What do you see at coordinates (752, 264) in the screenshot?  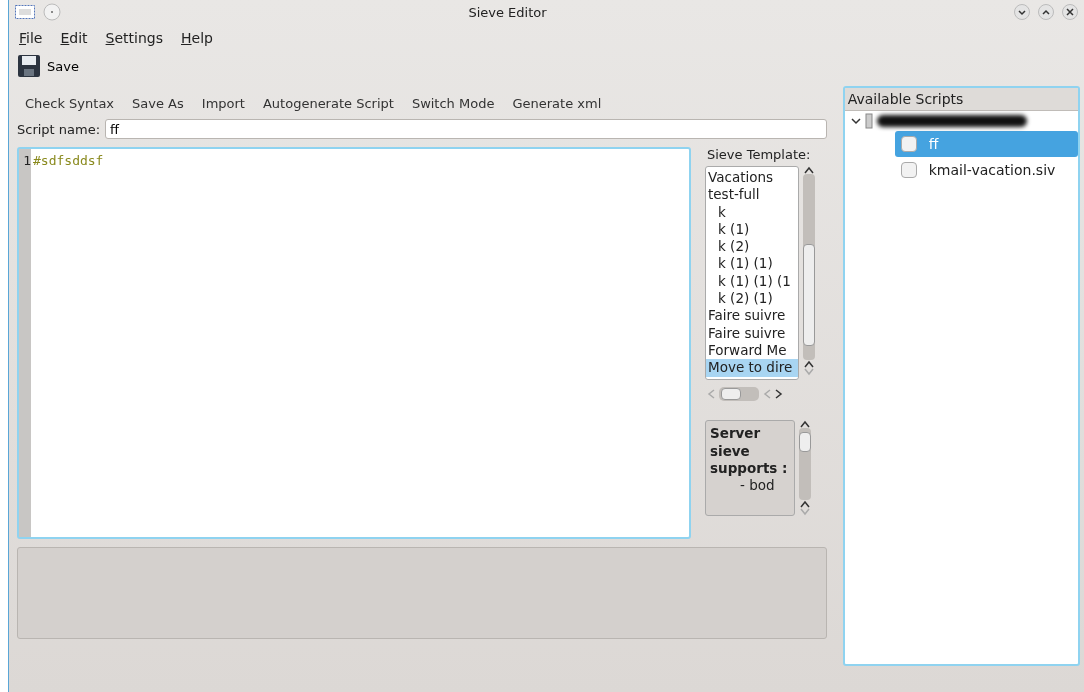 I see `template-item: k (1) (1)` at bounding box center [752, 264].